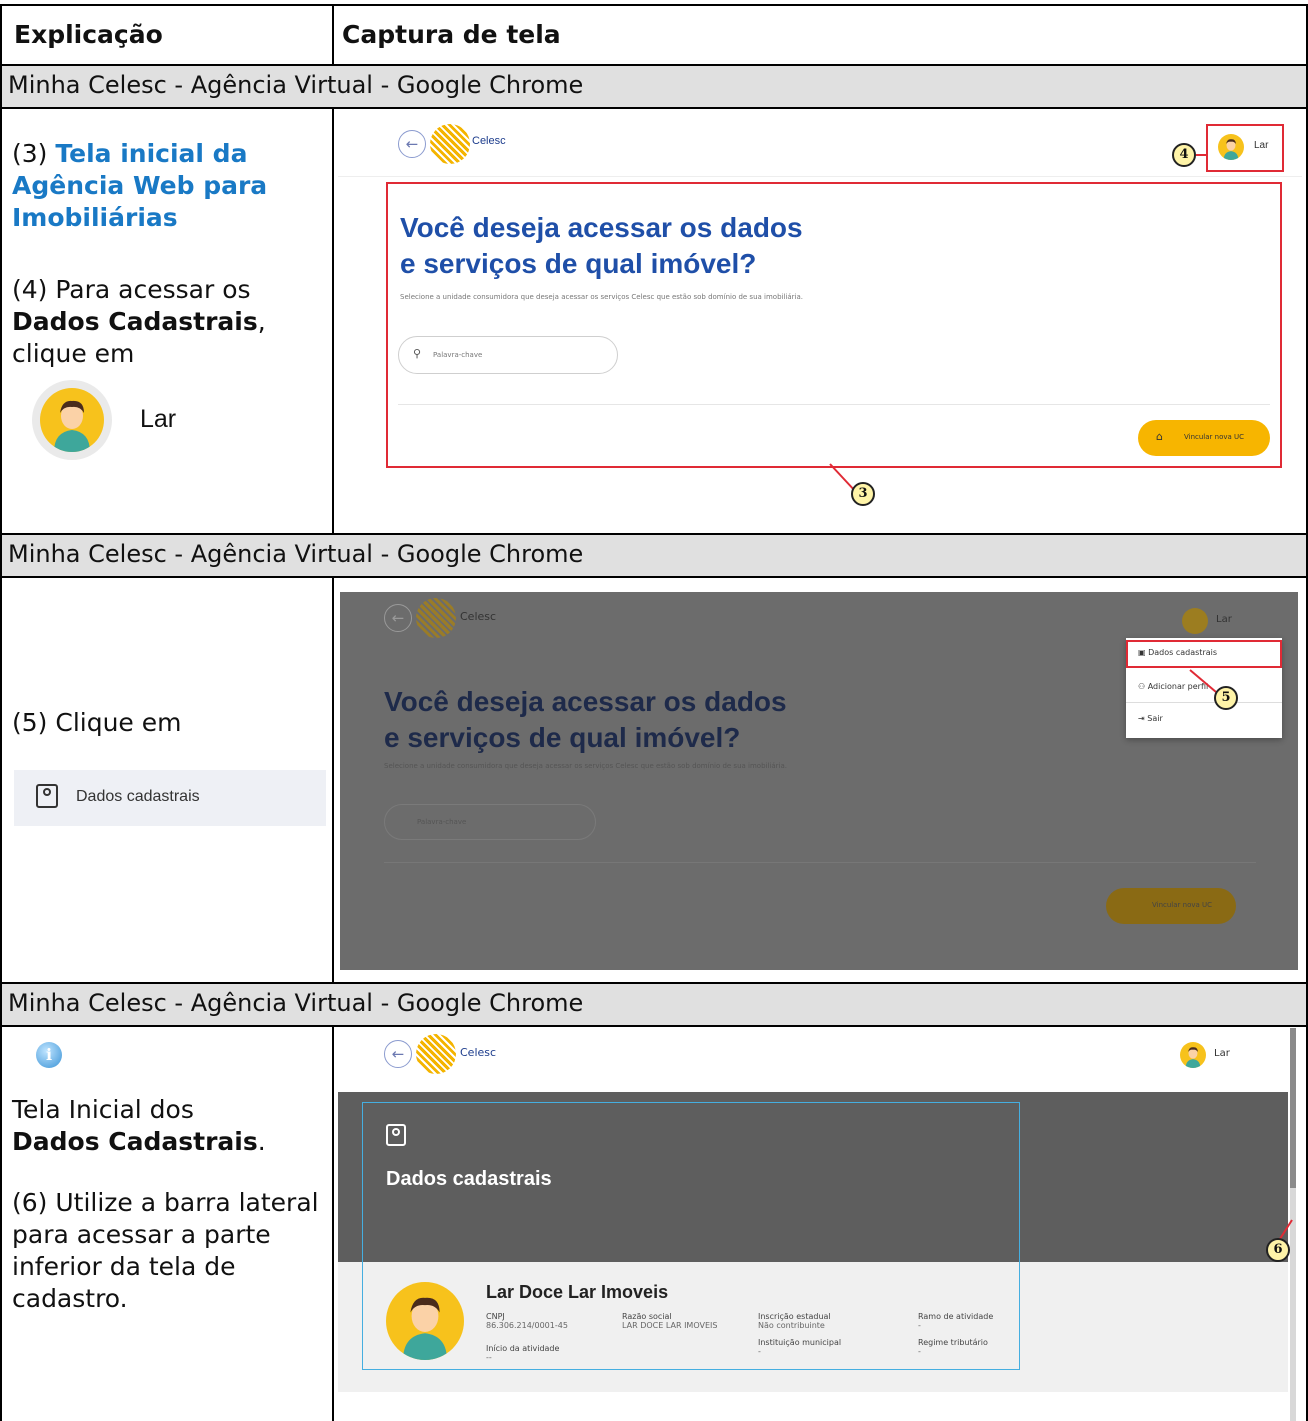 The width and height of the screenshot is (1308, 1421). Describe the element at coordinates (523, 1353) in the screenshot. I see `field-inicio-atividade: Início da atividade --` at that location.